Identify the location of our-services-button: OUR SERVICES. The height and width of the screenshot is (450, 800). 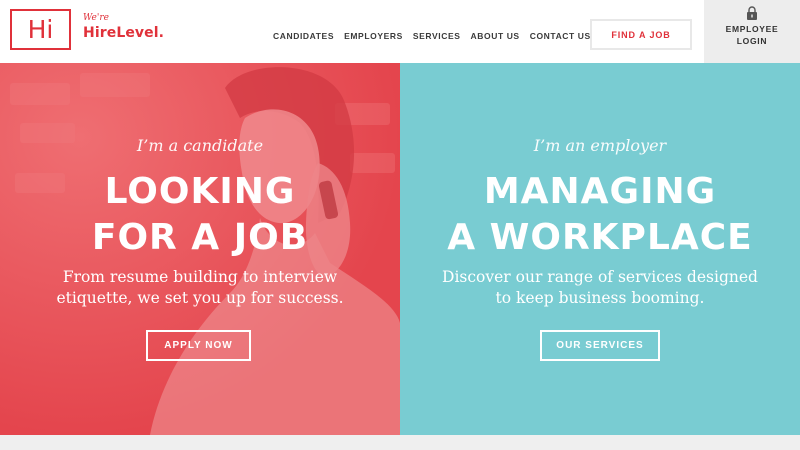
(600, 345).